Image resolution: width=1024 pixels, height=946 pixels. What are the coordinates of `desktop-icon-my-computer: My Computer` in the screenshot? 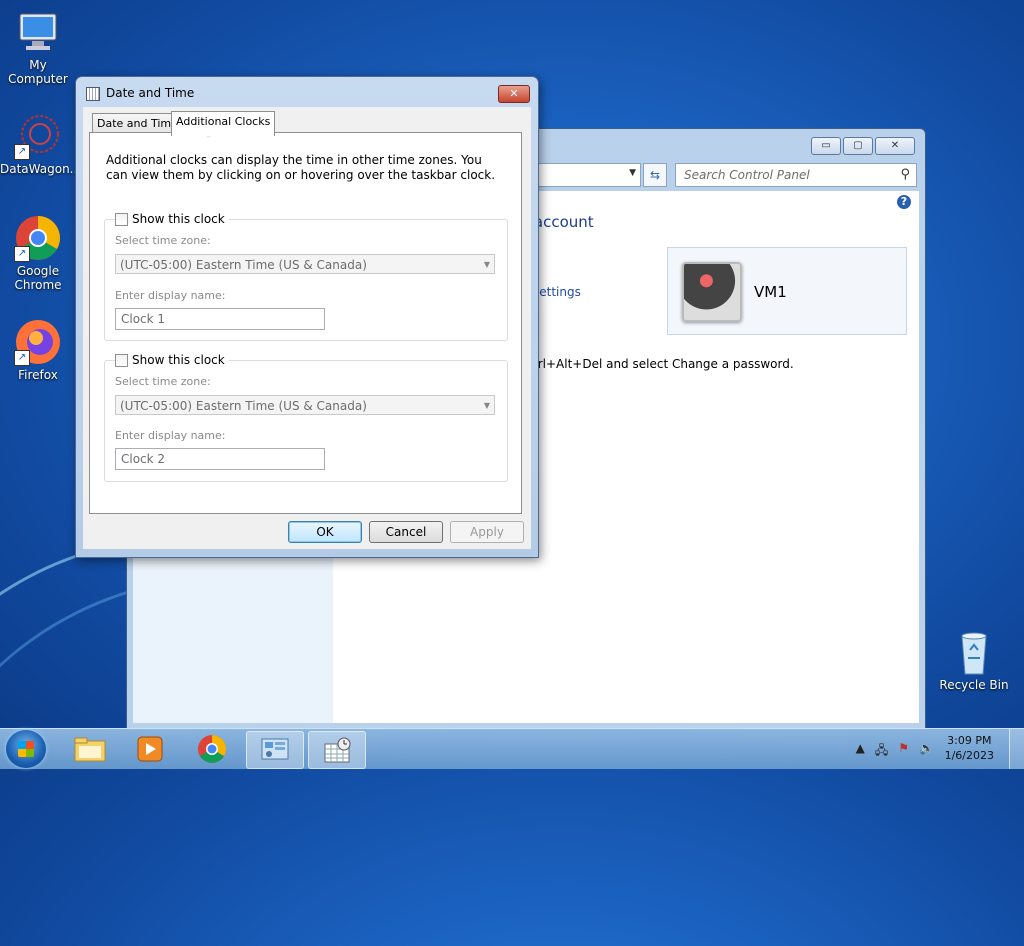 It's located at (38, 47).